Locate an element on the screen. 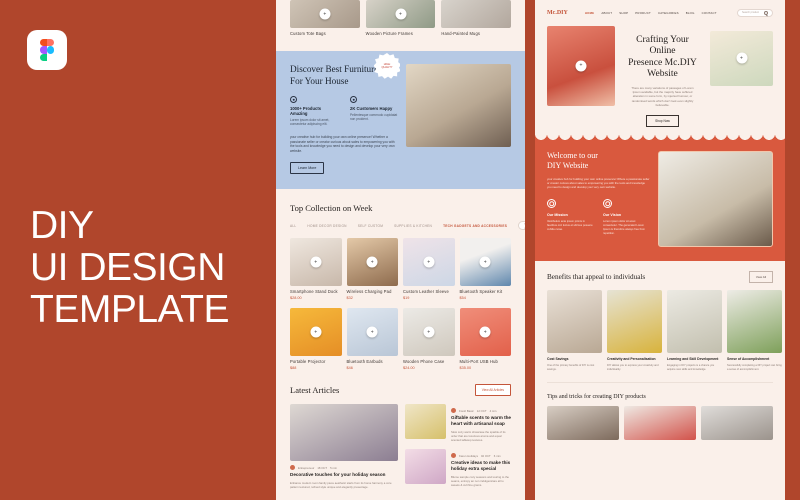 This screenshot has width=800, height=500. nav-item-home: HOME is located at coordinates (589, 13).